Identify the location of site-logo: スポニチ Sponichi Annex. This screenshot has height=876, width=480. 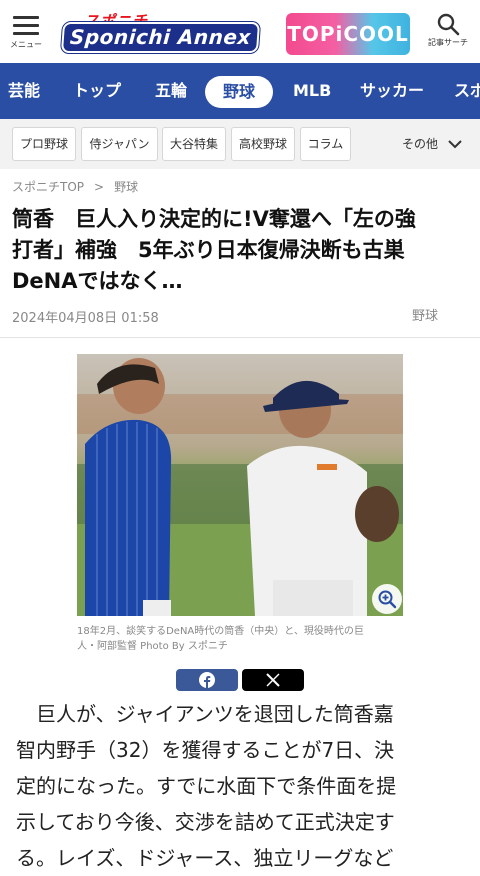
(160, 30).